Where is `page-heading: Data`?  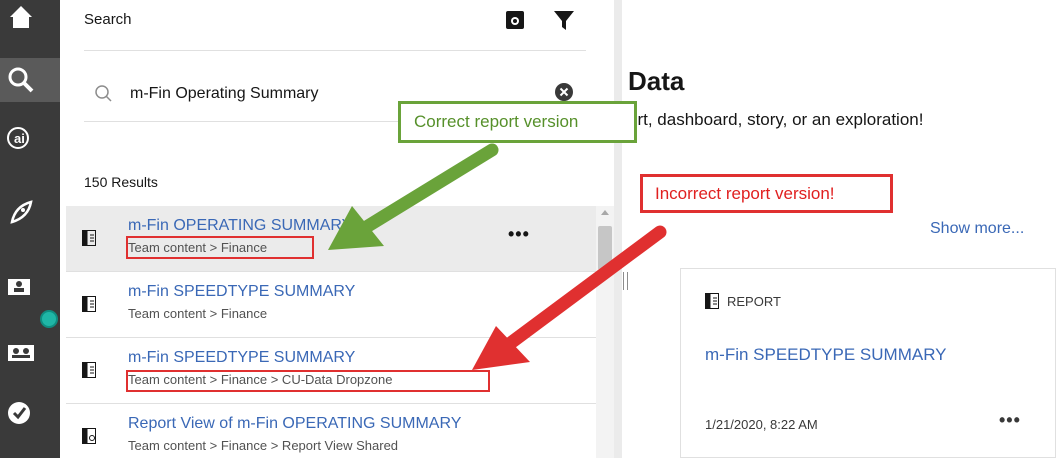
page-heading: Data is located at coordinates (656, 81).